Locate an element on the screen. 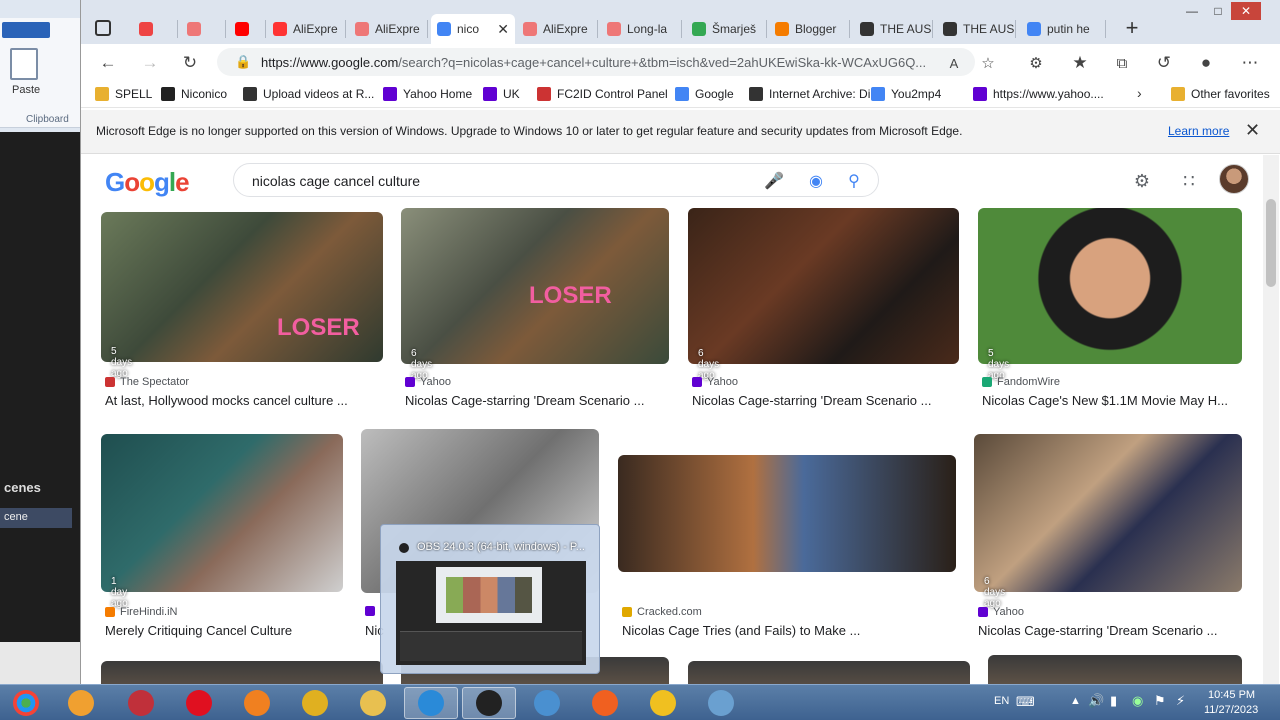  result-source: FireHindi.iN is located at coordinates (141, 612).